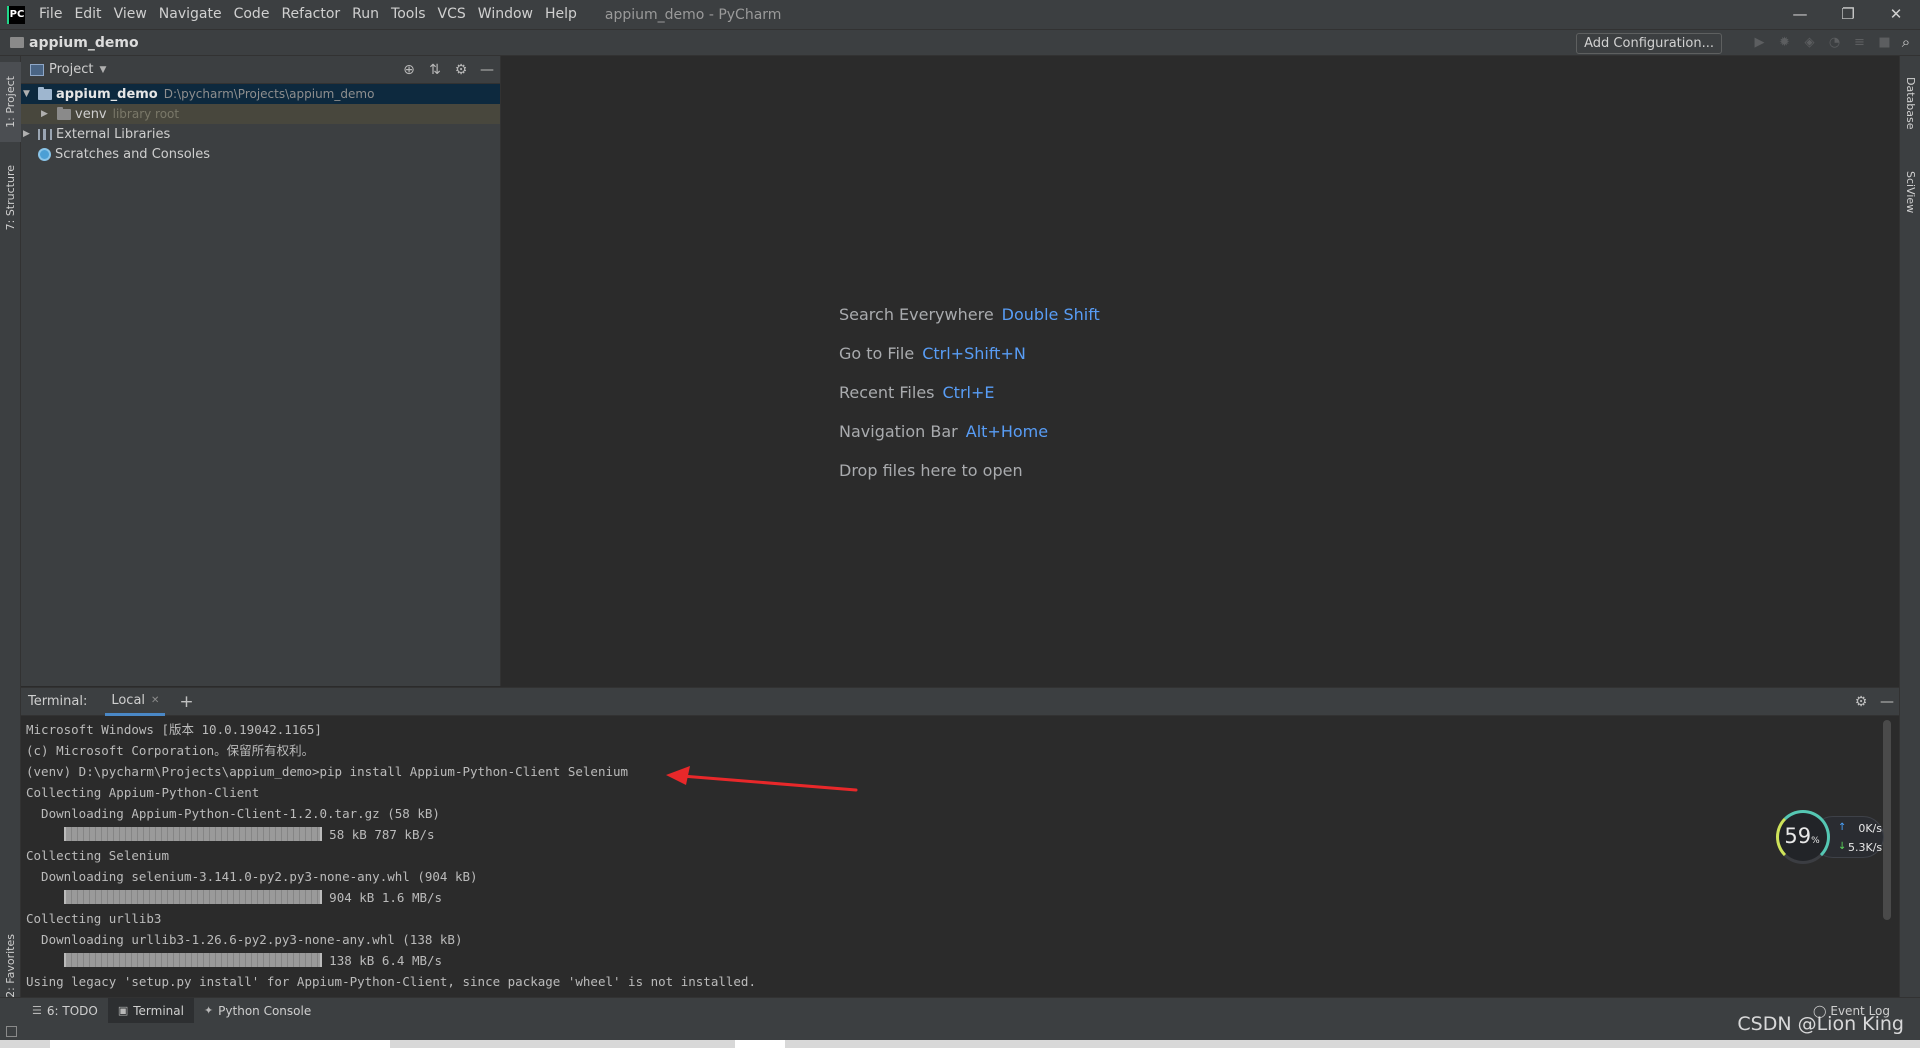 This screenshot has width=1920, height=1048. What do you see at coordinates (452, 14) in the screenshot?
I see `menu-vcs: VCS` at bounding box center [452, 14].